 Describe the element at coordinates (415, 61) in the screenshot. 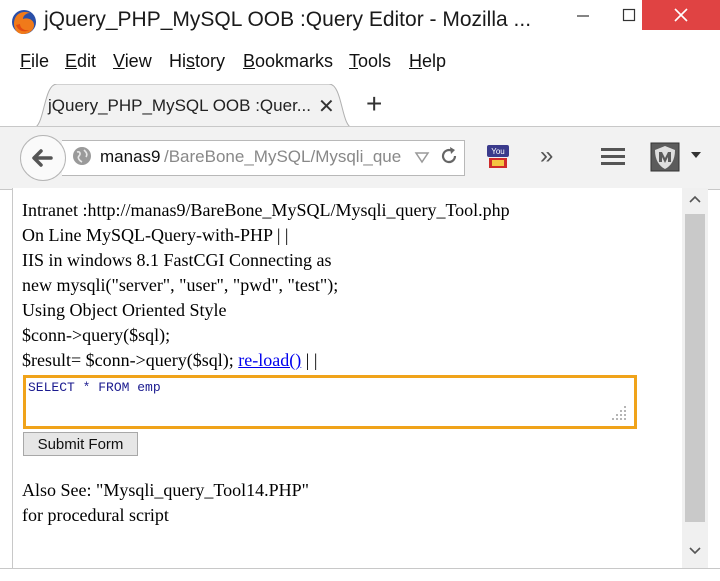

I see `menu-help-accel: H` at that location.